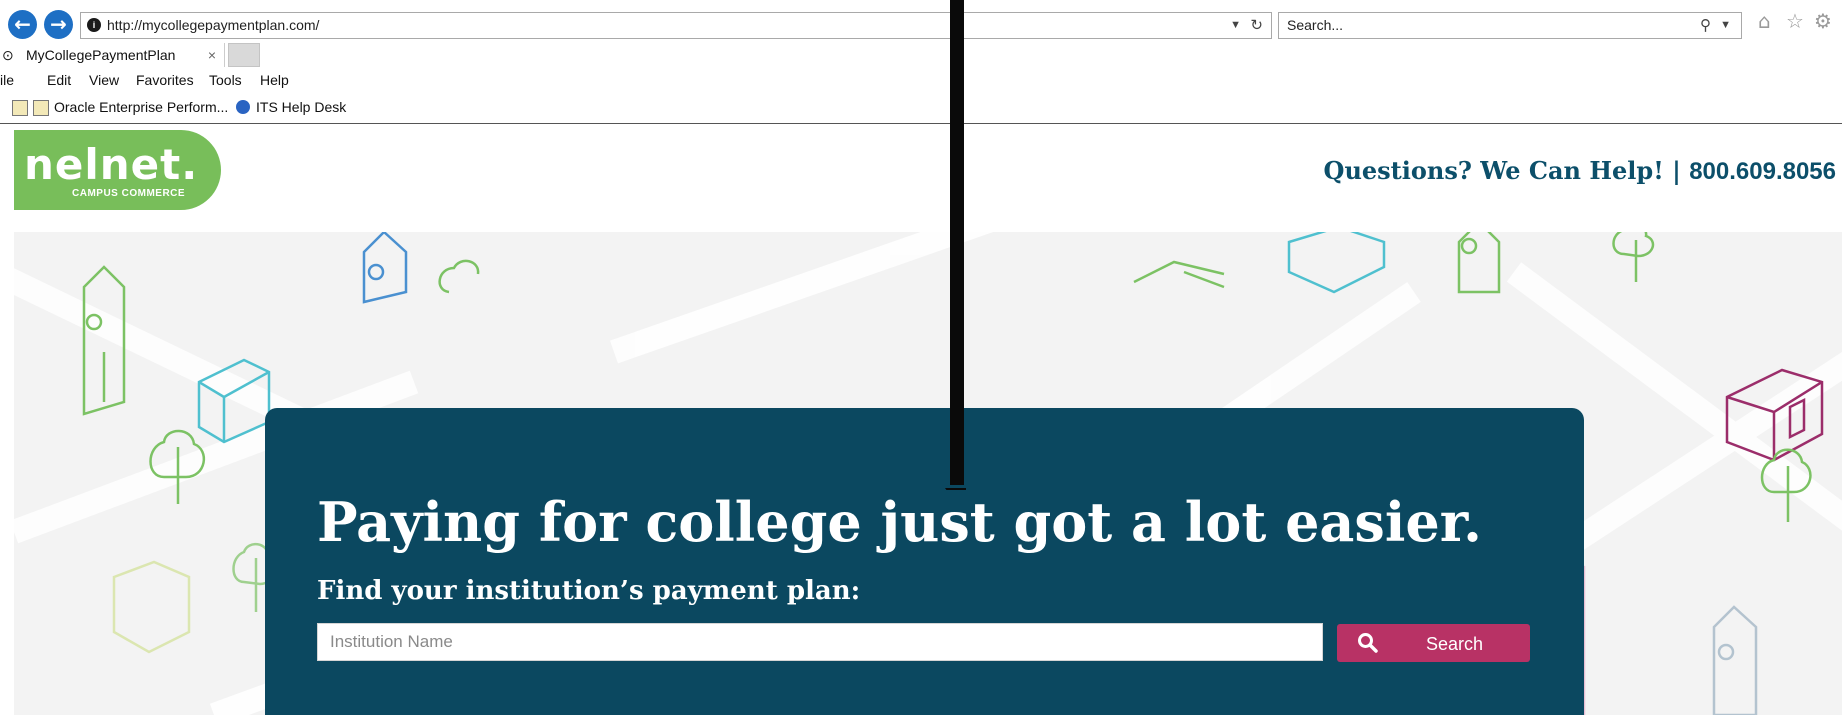  What do you see at coordinates (212, 55) in the screenshot?
I see `close-icon: ×` at bounding box center [212, 55].